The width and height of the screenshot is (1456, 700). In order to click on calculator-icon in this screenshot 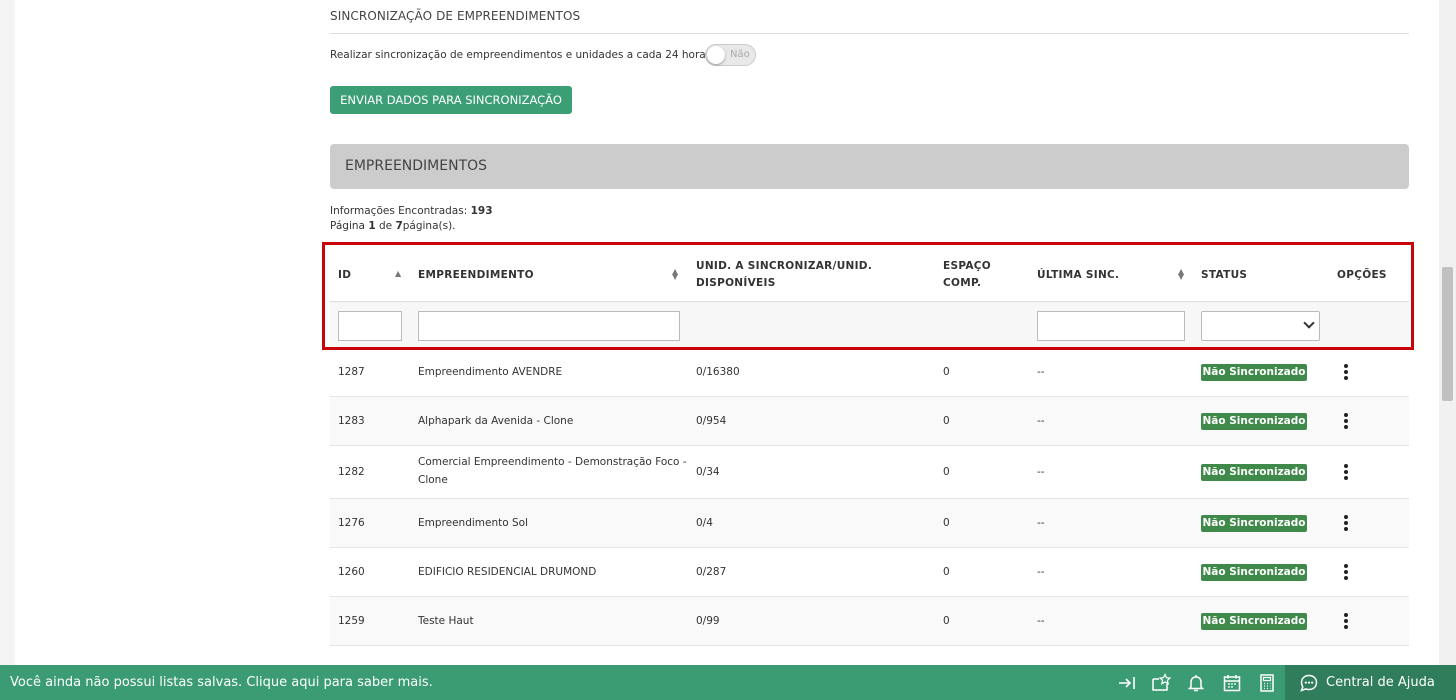, I will do `click(1267, 683)`.